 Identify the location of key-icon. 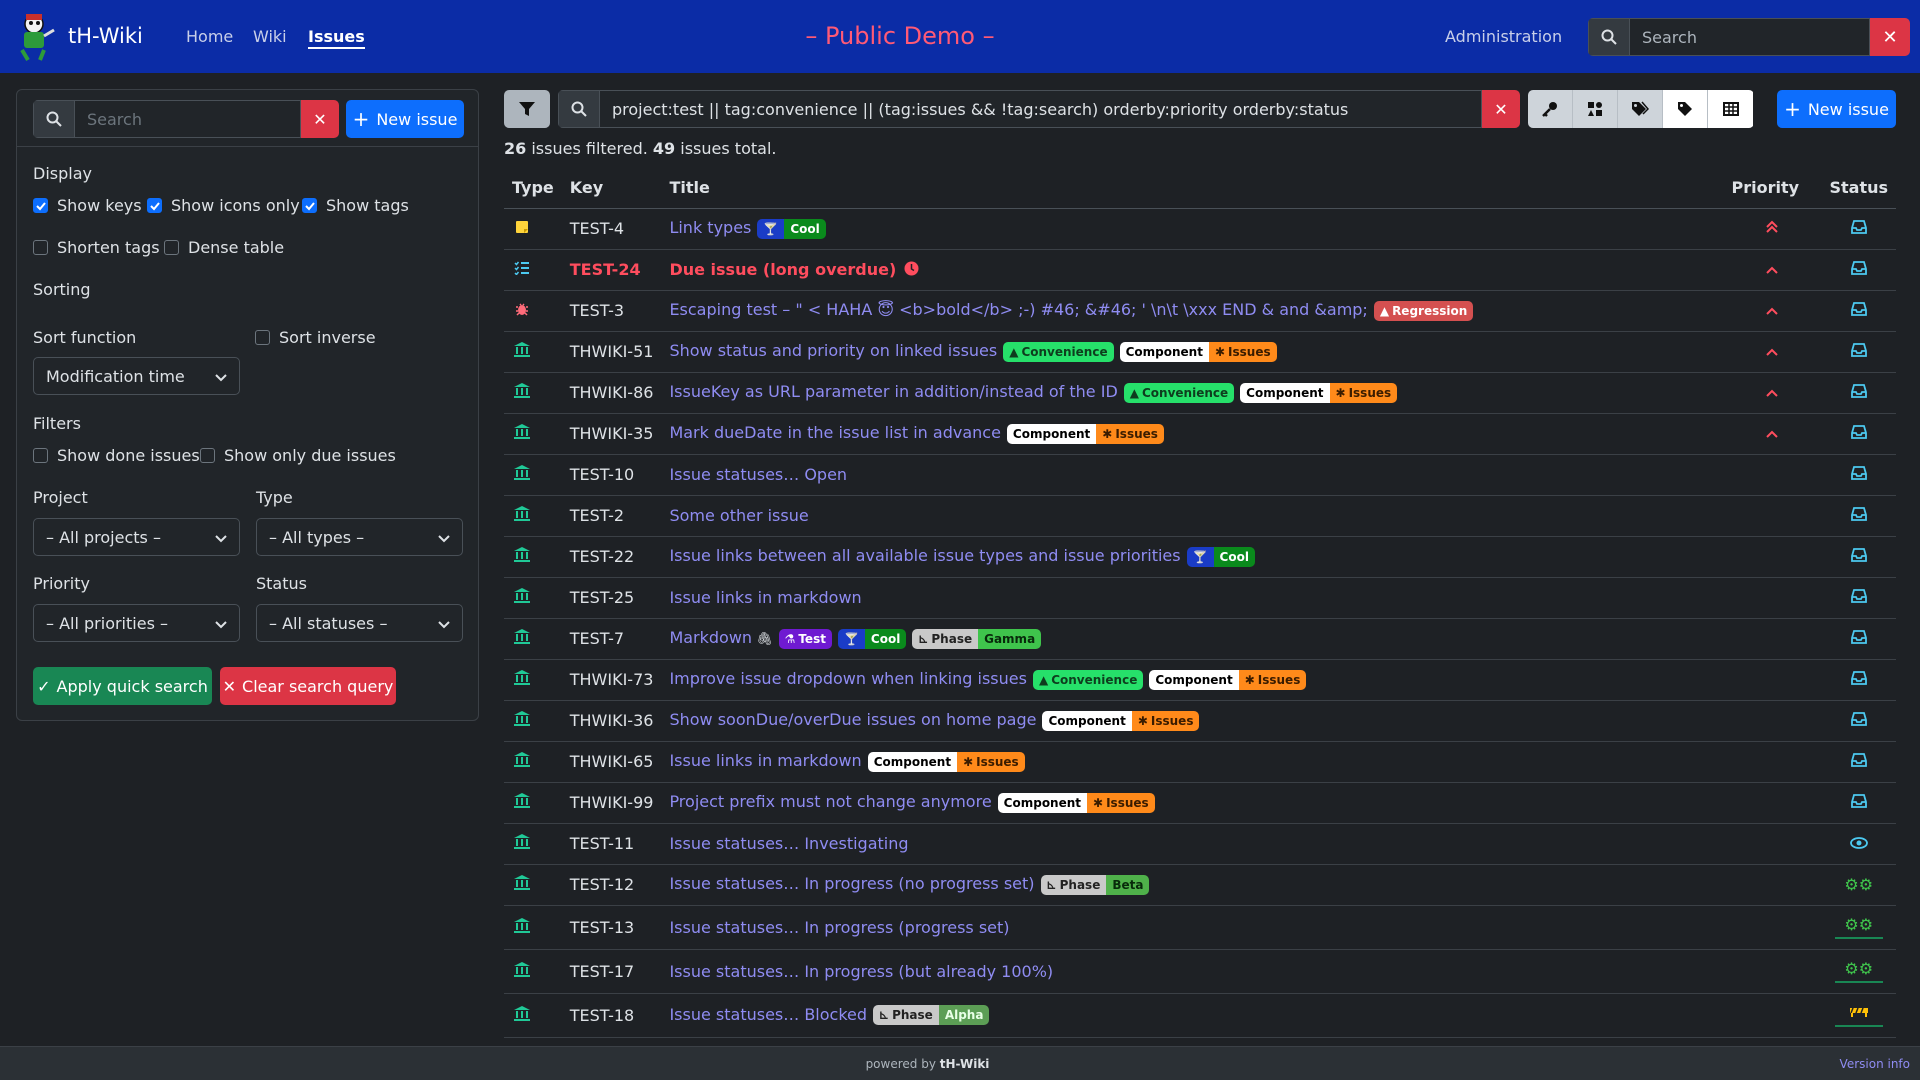
(1550, 109).